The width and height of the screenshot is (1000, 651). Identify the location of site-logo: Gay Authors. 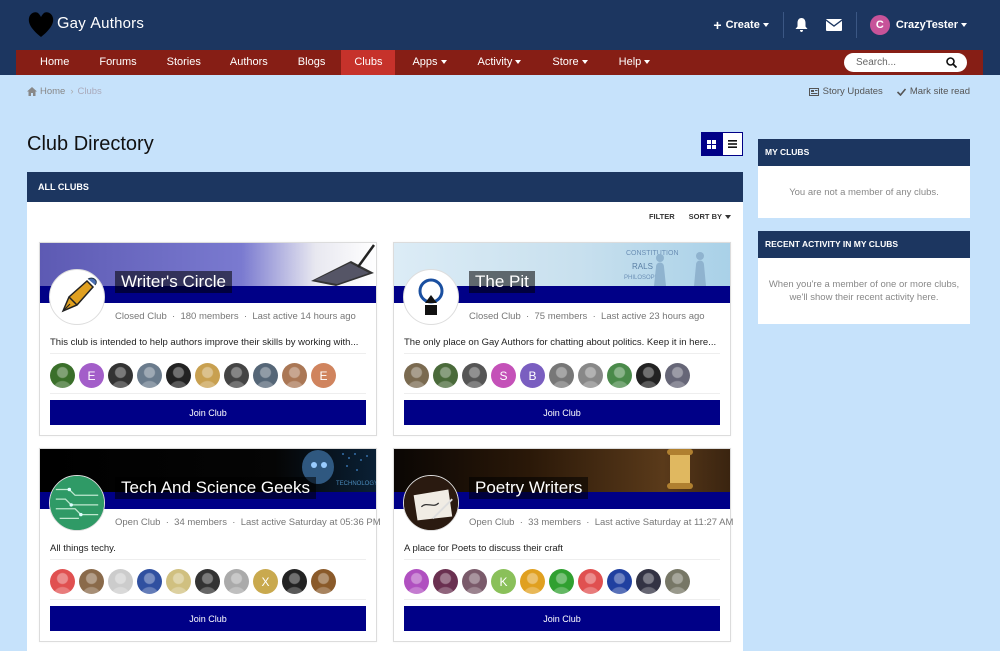
(85, 24).